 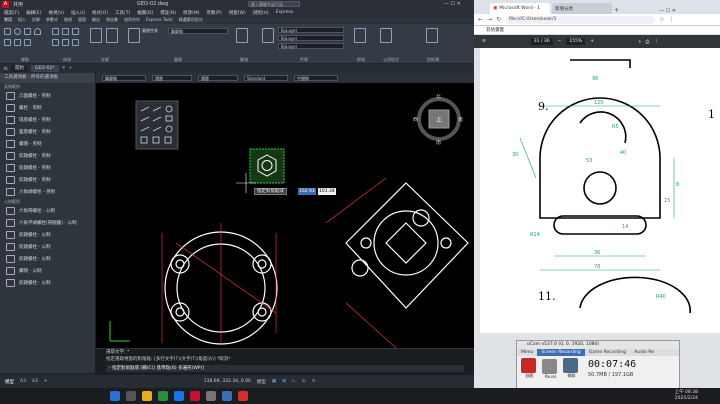 I want to click on ribbon-tab-view: 檢視, so click(x=68, y=20).